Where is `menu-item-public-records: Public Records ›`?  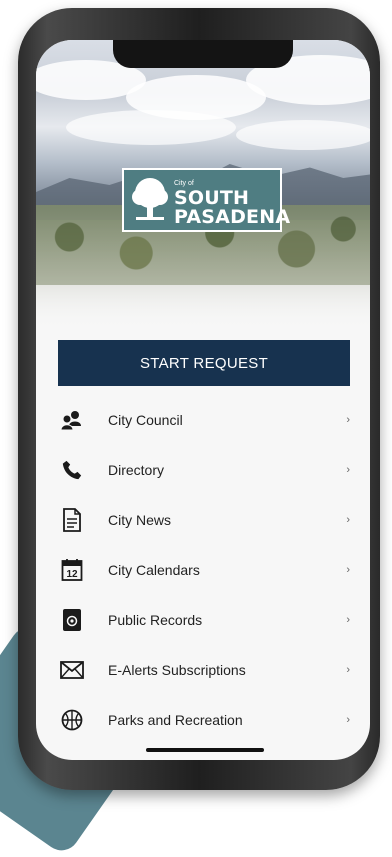
menu-item-public-records: Public Records › is located at coordinates (203, 620).